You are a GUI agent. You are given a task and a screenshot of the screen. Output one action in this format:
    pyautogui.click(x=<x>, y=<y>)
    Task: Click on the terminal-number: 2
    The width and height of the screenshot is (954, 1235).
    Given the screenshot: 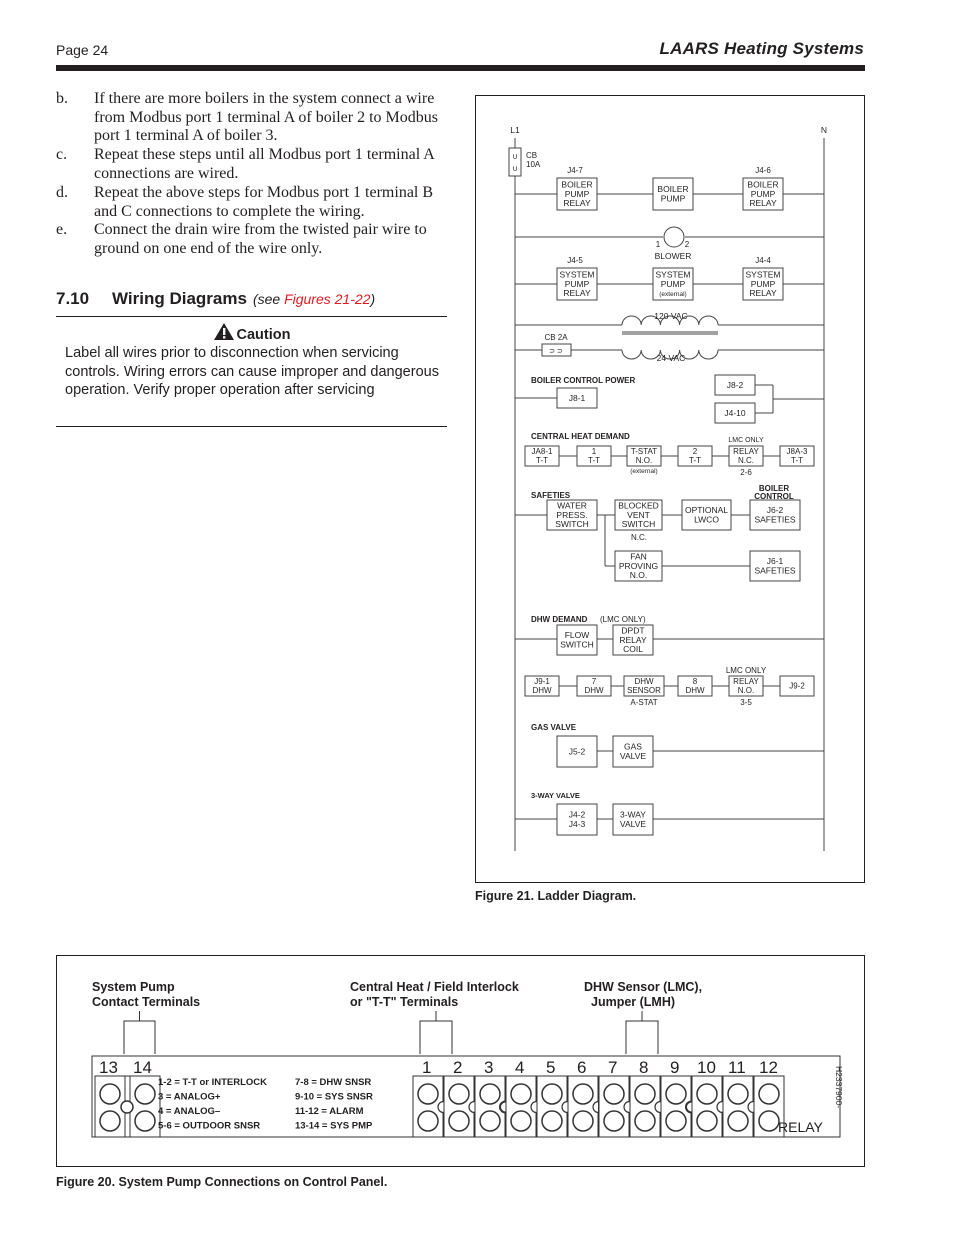 What is the action you would take?
    pyautogui.click(x=457, y=1067)
    